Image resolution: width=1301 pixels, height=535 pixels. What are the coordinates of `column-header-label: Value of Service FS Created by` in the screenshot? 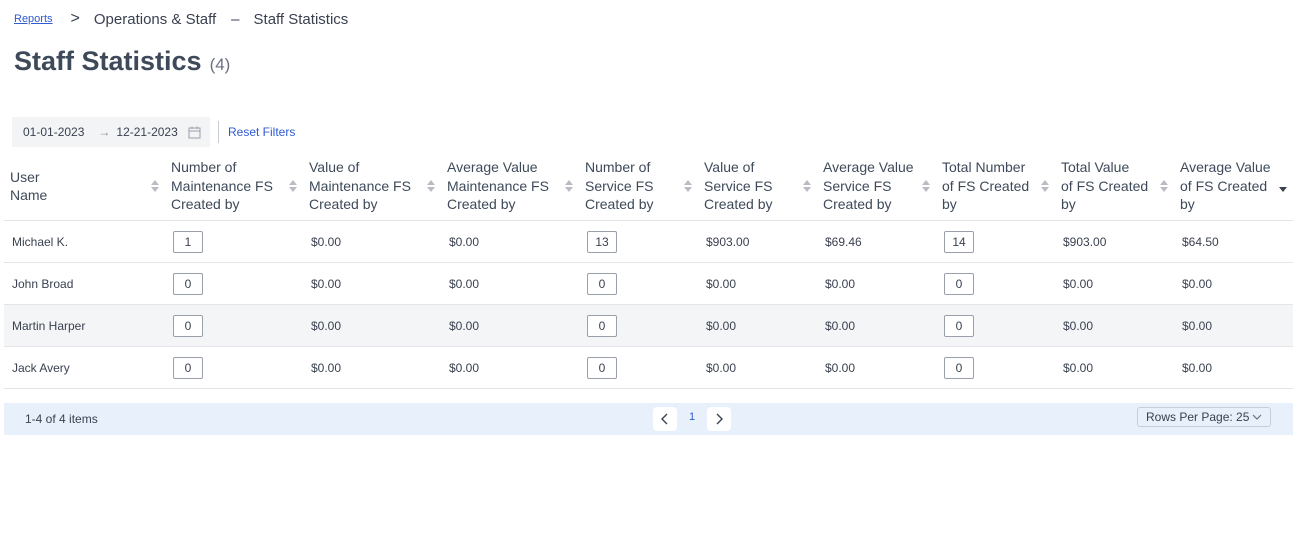 It's located at (738, 186).